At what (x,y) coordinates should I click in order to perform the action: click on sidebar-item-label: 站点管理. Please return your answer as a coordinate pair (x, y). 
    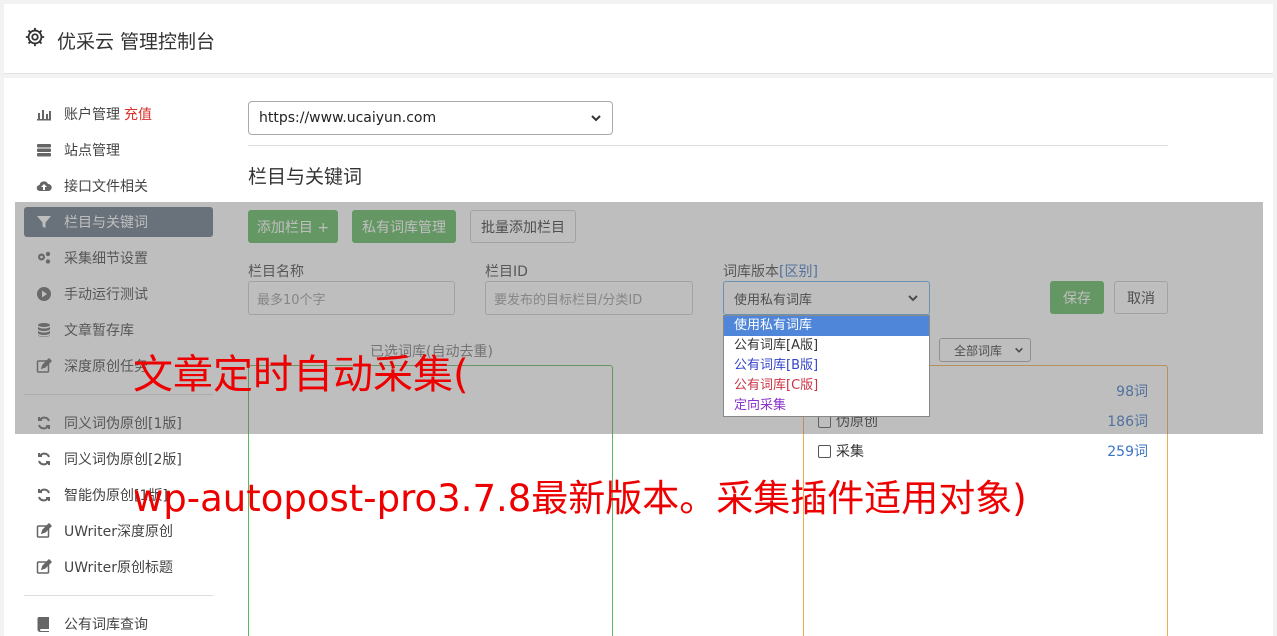
    Looking at the image, I should click on (92, 151).